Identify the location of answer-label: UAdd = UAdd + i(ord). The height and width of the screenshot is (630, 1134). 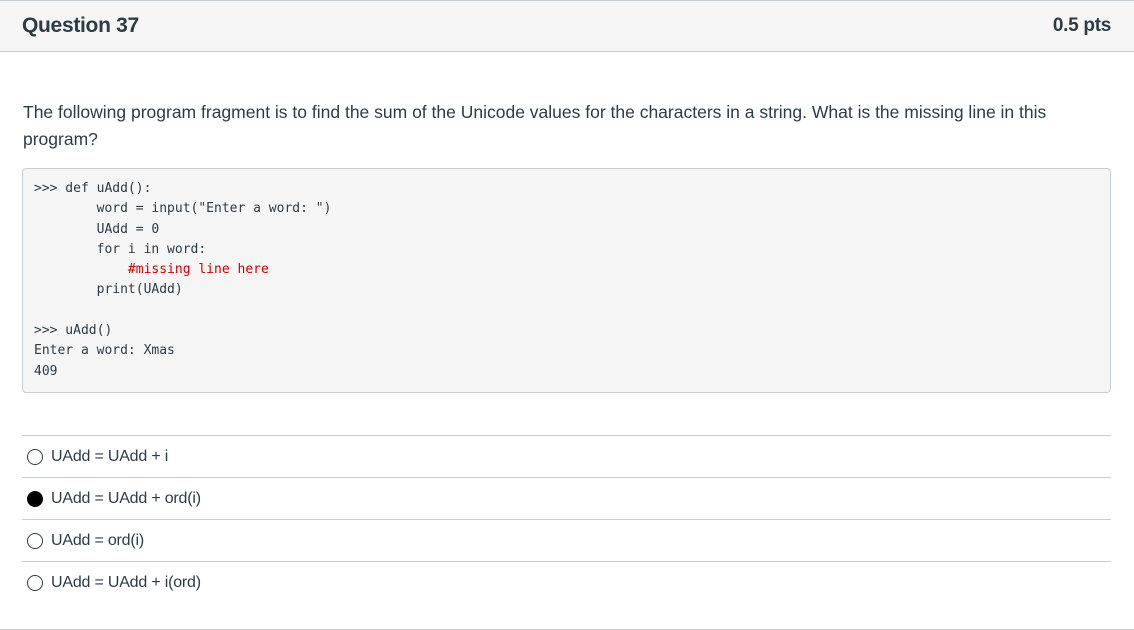
(126, 583).